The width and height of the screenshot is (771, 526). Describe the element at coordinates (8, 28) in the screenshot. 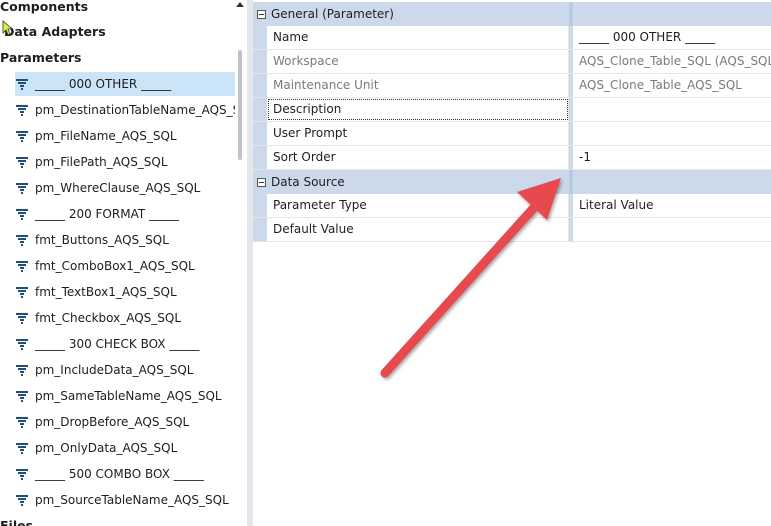

I see `mouse-cursor-icon` at that location.